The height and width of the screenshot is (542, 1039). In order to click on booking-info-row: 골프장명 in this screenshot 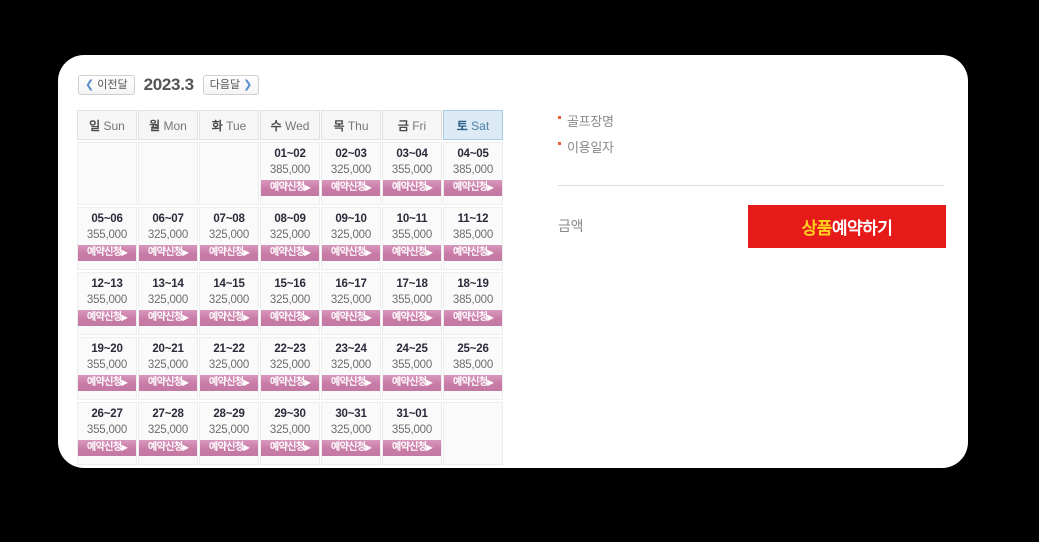, I will do `click(753, 120)`.